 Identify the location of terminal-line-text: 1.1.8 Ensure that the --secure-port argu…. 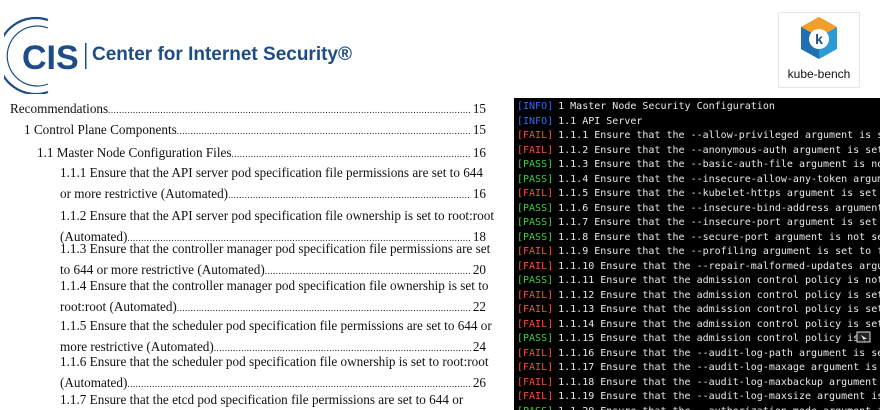
(719, 237).